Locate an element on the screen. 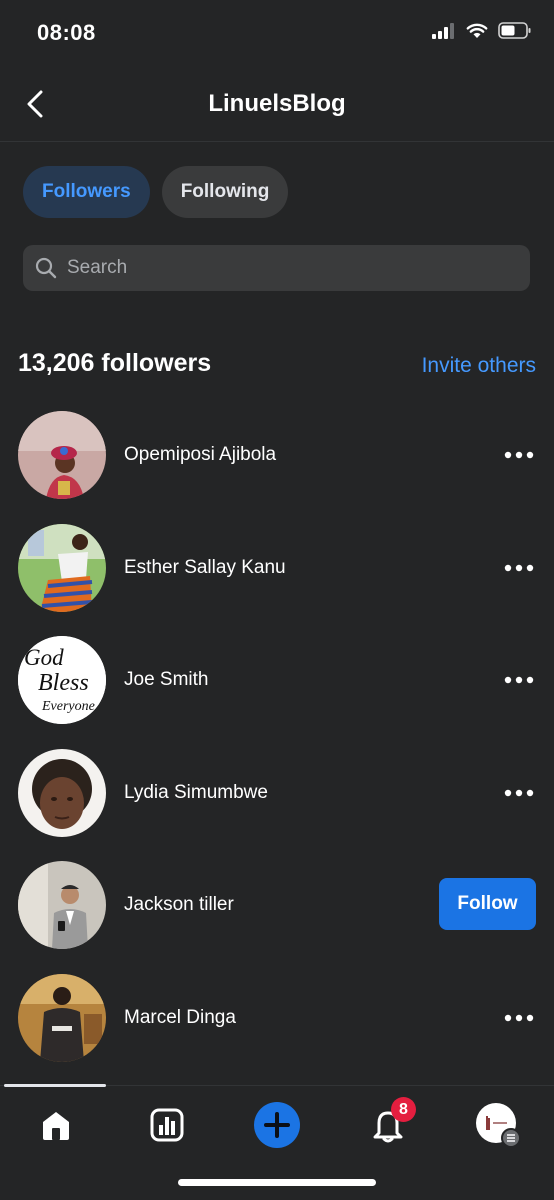  avatar: God Bless Everyone is located at coordinates (62, 680).